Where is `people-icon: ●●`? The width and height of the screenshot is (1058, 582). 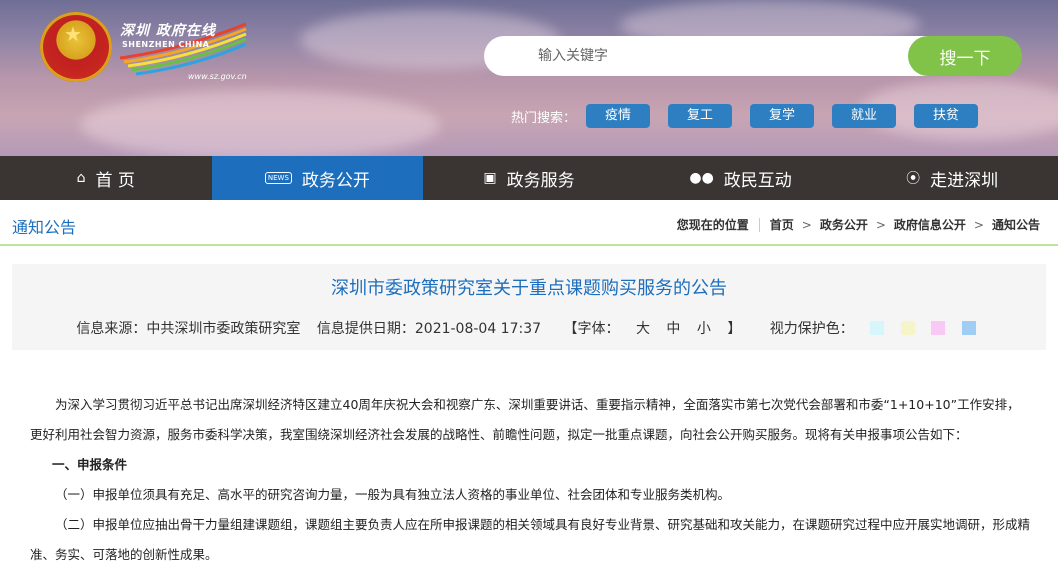
people-icon: ●● is located at coordinates (701, 178).